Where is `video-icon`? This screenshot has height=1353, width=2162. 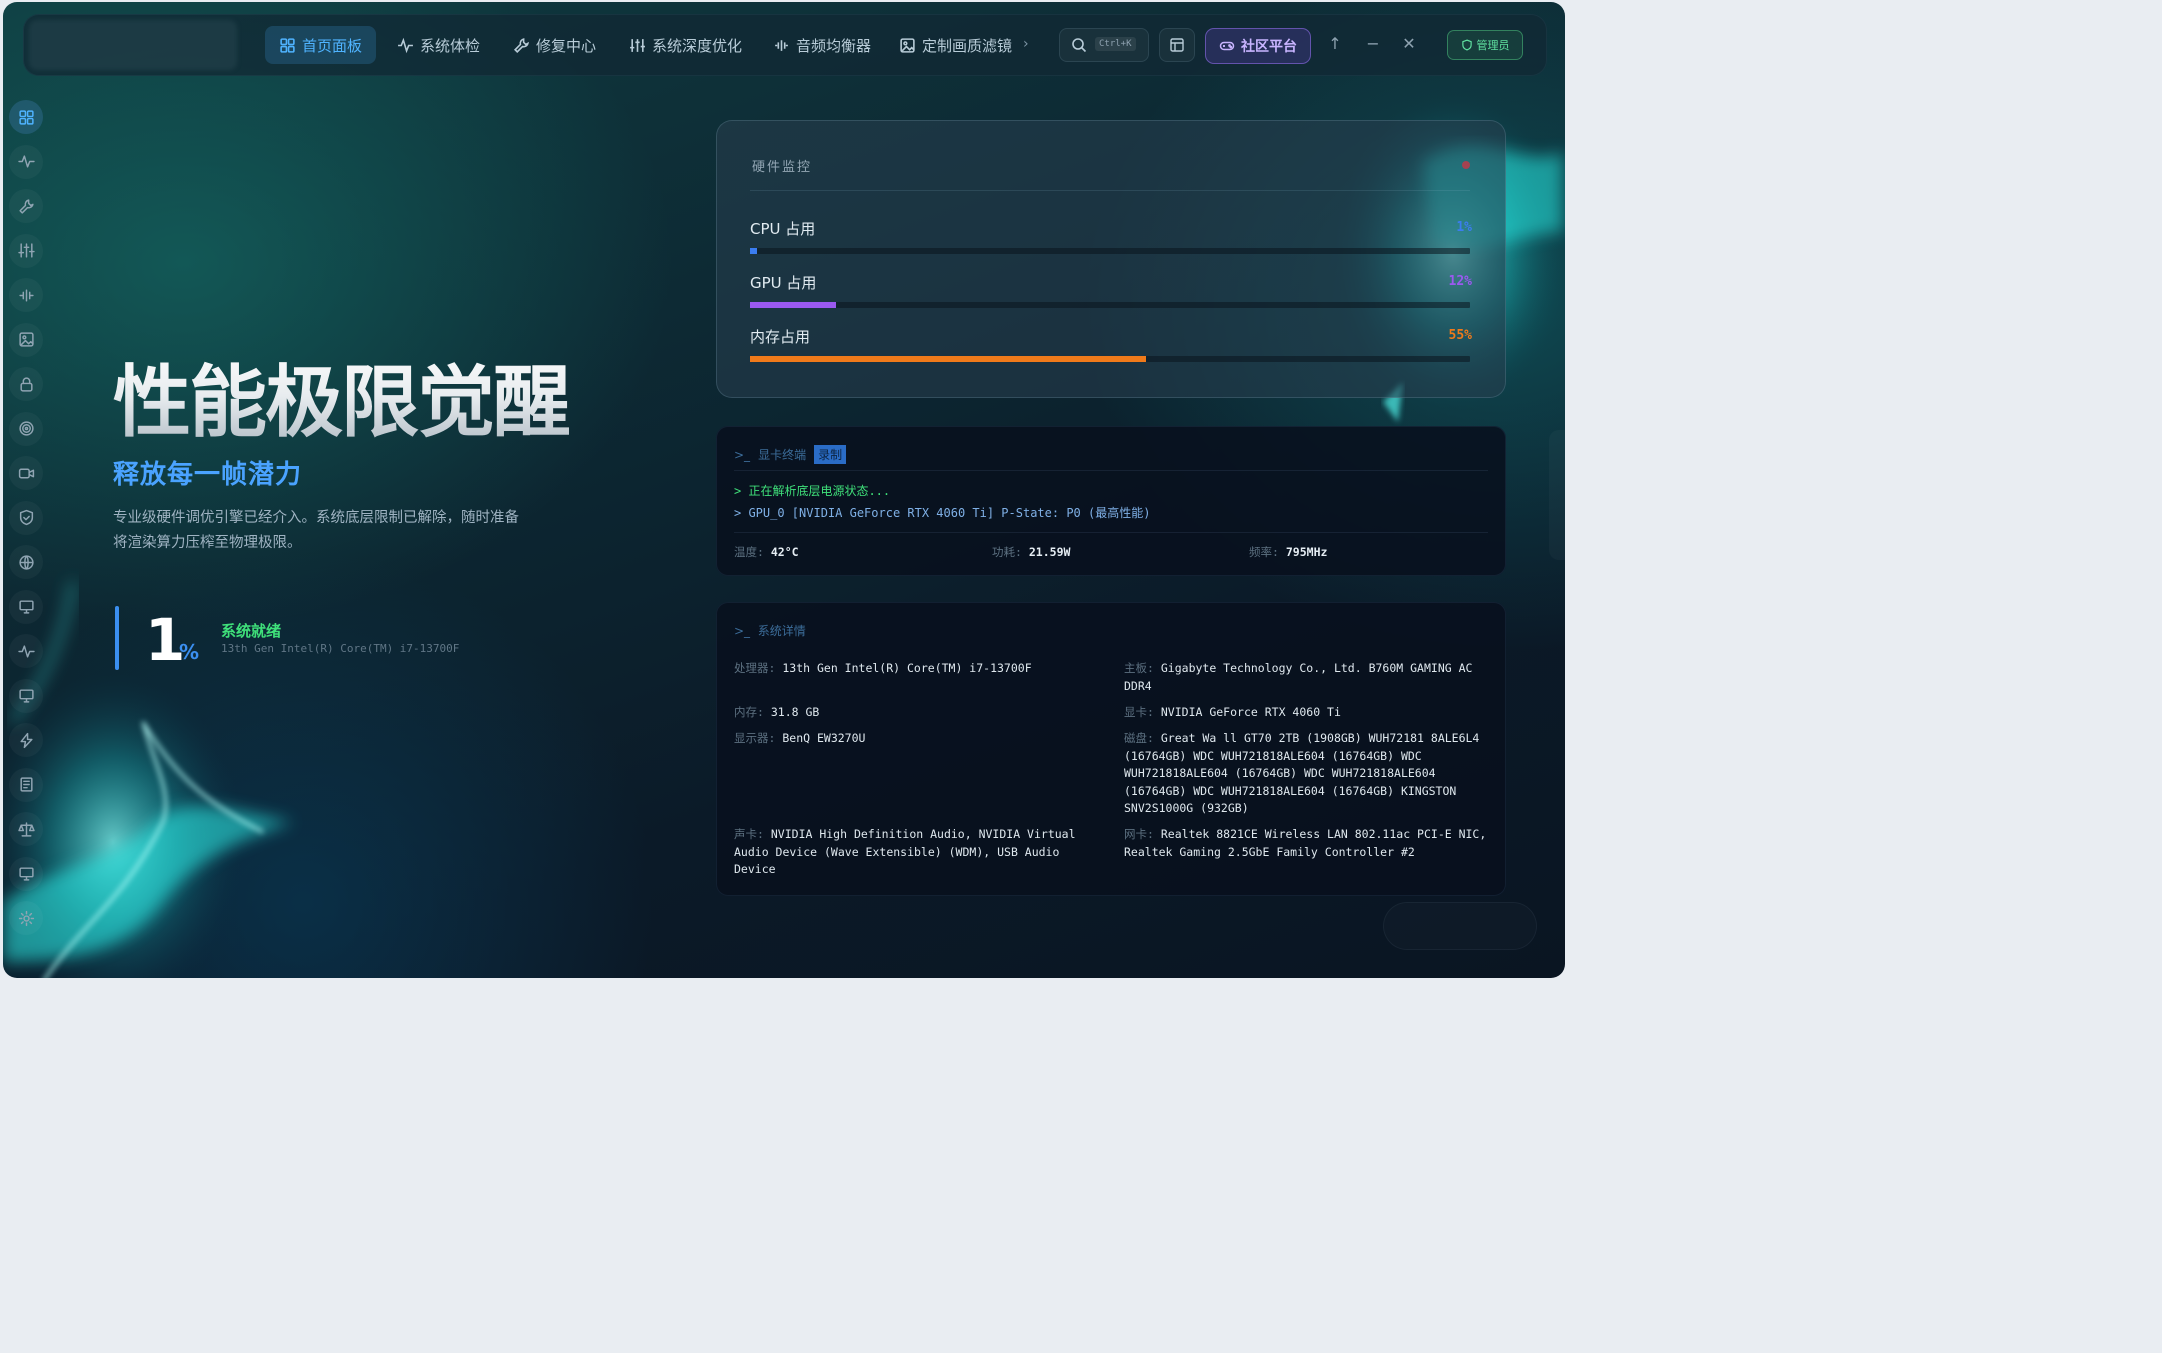
video-icon is located at coordinates (26, 473).